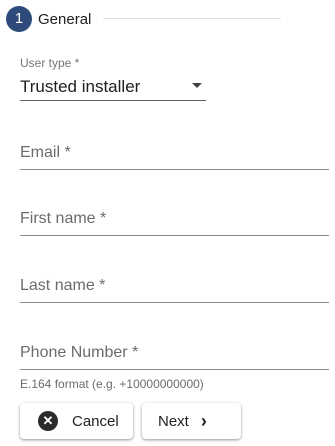 Image resolution: width=335 pixels, height=446 pixels. I want to click on first-name-placeholder: First name *, so click(63, 218).